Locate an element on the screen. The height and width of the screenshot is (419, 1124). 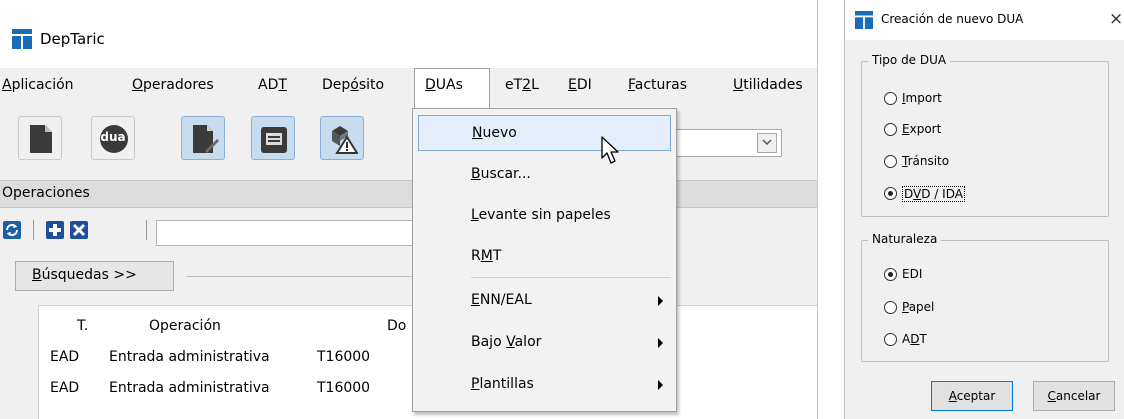
cancel-button: Cancelar is located at coordinates (1074, 396).